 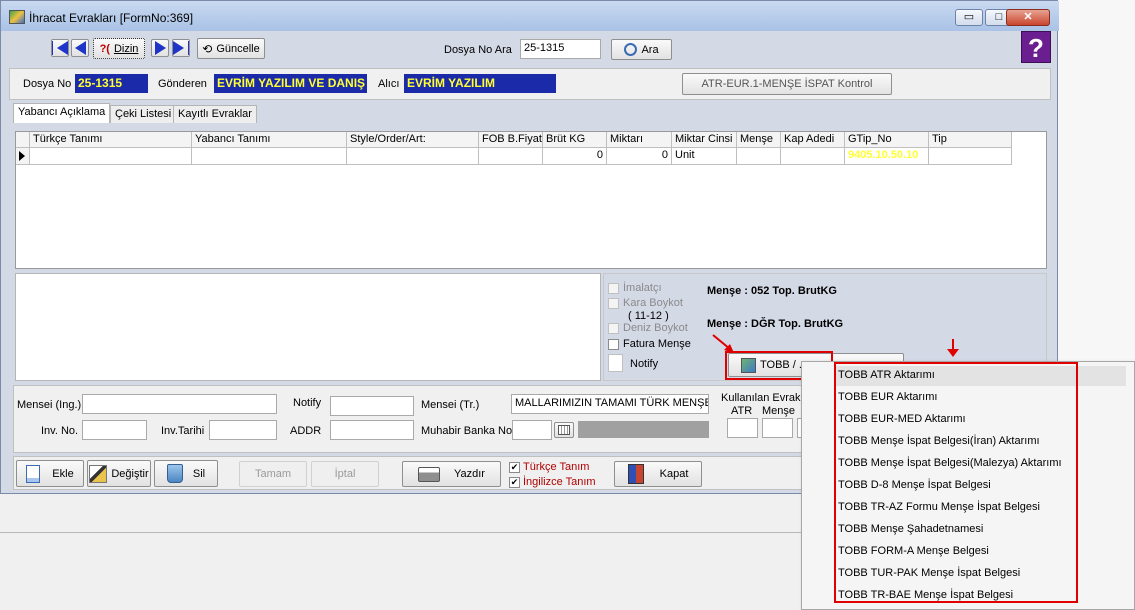 What do you see at coordinates (188, 48) in the screenshot?
I see `last-bar-icon` at bounding box center [188, 48].